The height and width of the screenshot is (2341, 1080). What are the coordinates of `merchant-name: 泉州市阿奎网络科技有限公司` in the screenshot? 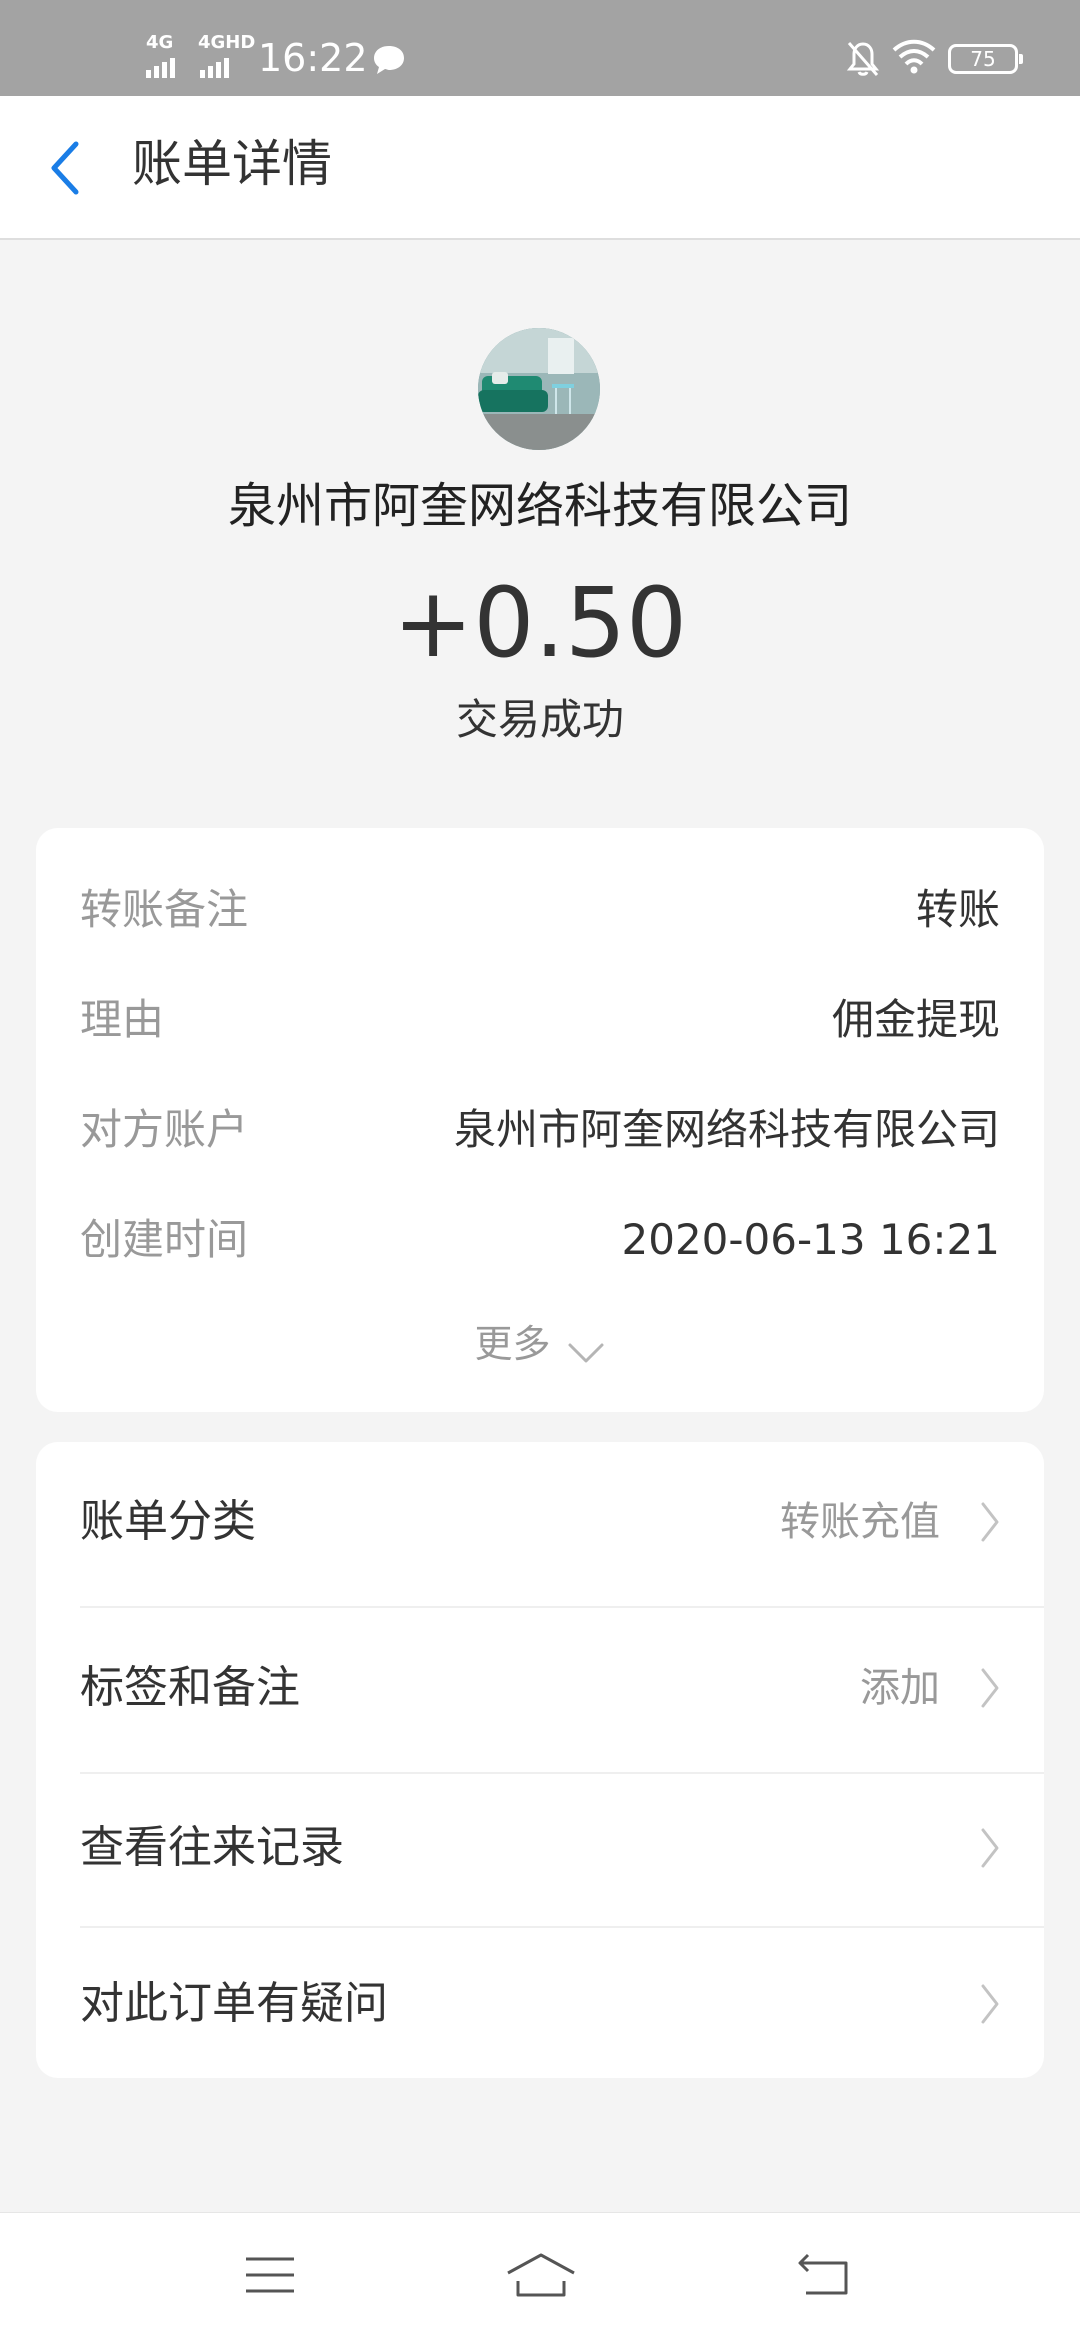 It's located at (539, 506).